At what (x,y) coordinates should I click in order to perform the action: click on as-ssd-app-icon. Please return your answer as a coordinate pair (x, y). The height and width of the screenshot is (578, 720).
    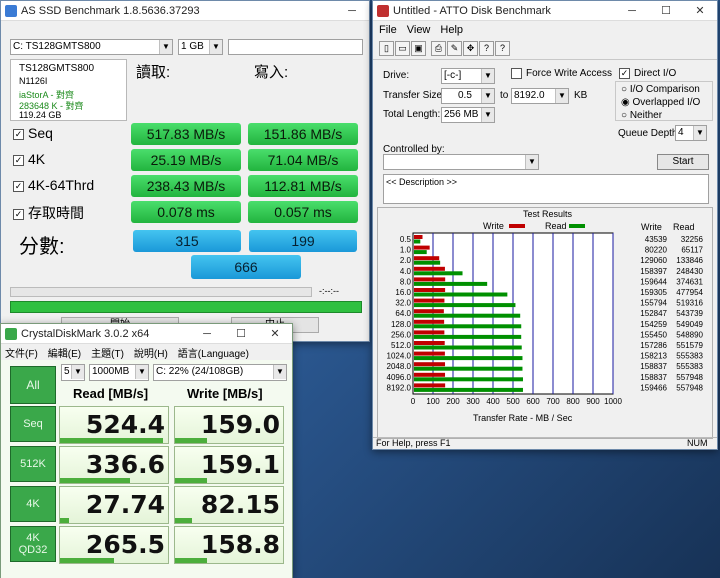
    Looking at the image, I should click on (11, 10).